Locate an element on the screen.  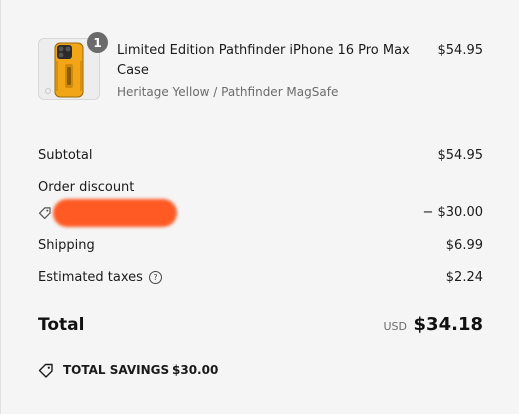
taxes-label-wrap: Estimated taxes? is located at coordinates (100, 277).